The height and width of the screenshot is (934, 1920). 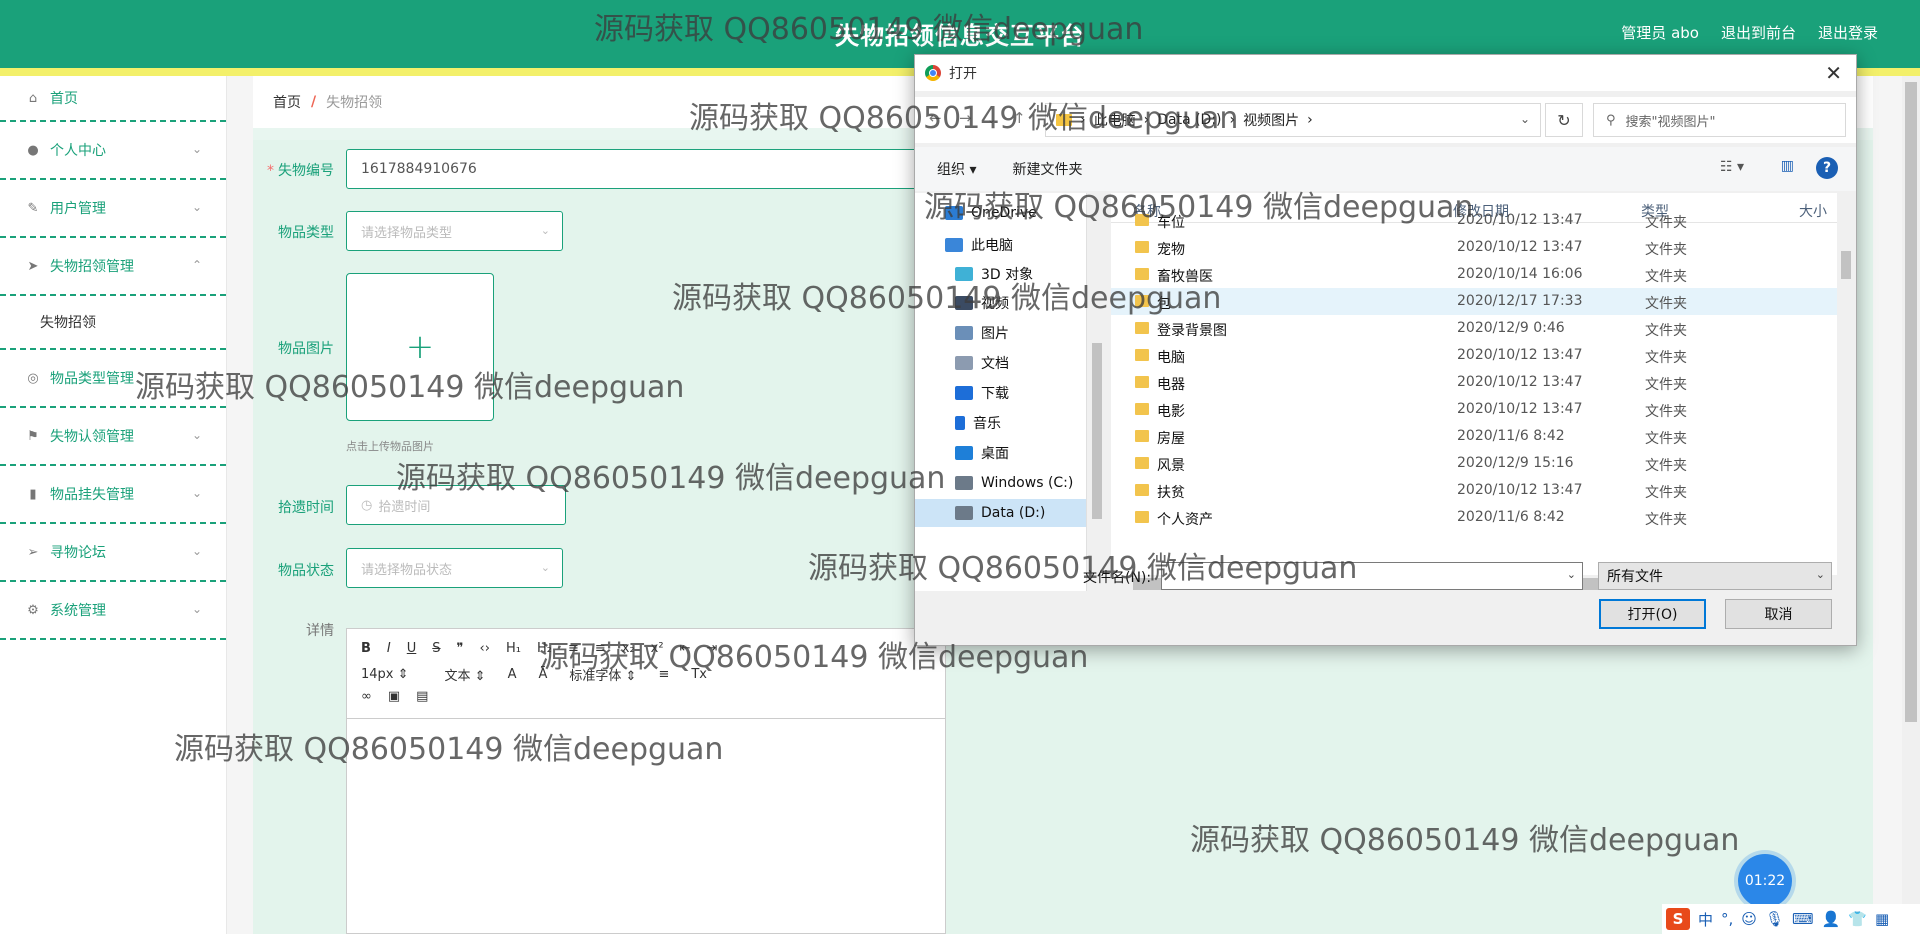 What do you see at coordinates (1000, 333) in the screenshot?
I see `nav-item-pictures: 图片` at bounding box center [1000, 333].